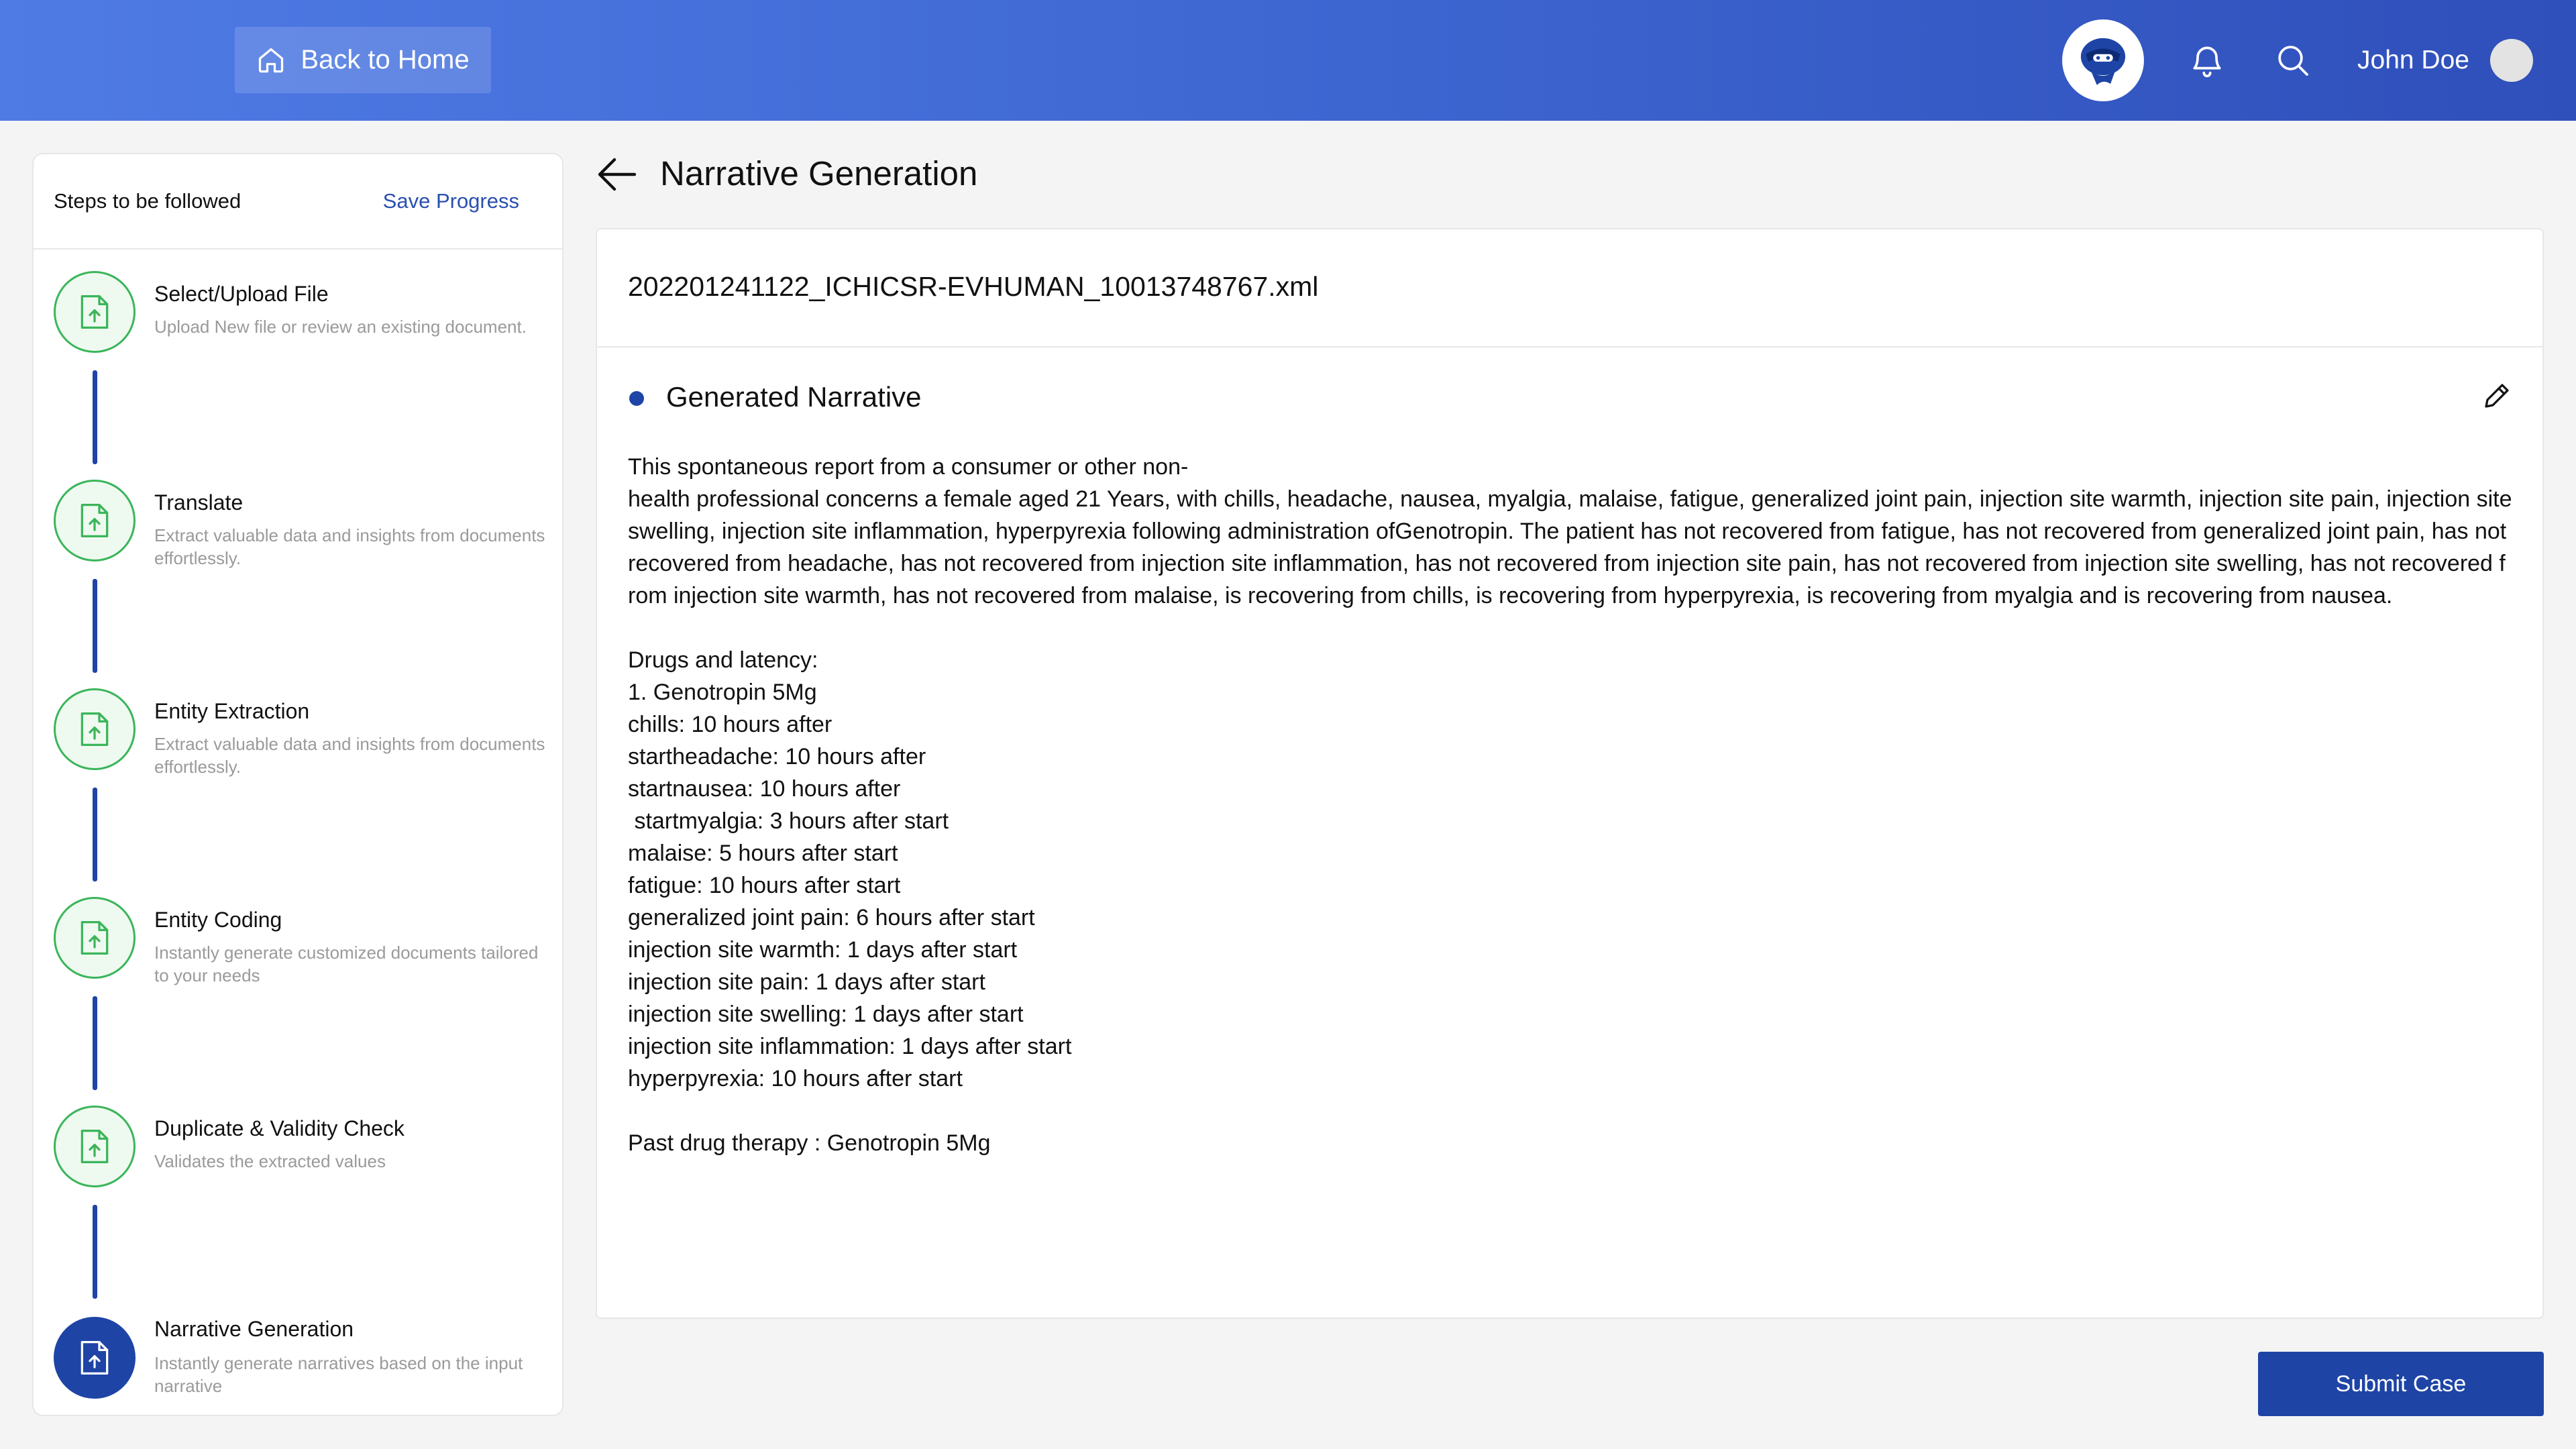 This screenshot has width=2576, height=1449. I want to click on step-title: Translate, so click(199, 502).